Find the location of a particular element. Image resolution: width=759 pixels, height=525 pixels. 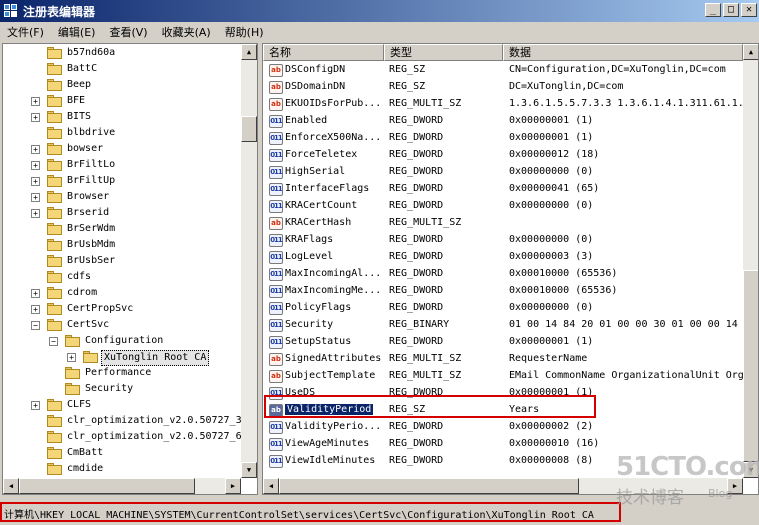

binary-value-icon: 011 is located at coordinates (276, 206).